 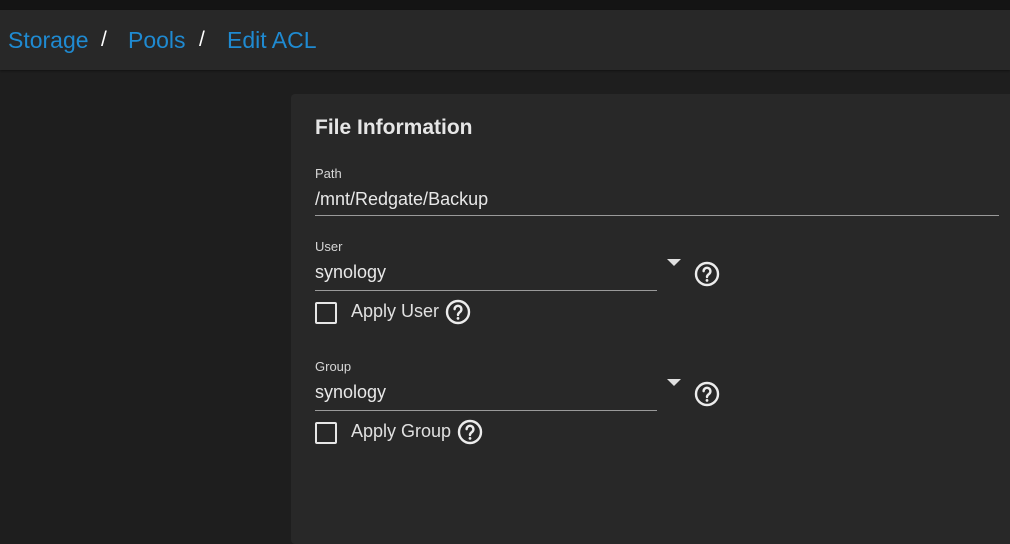 I want to click on path-field, so click(x=655, y=199).